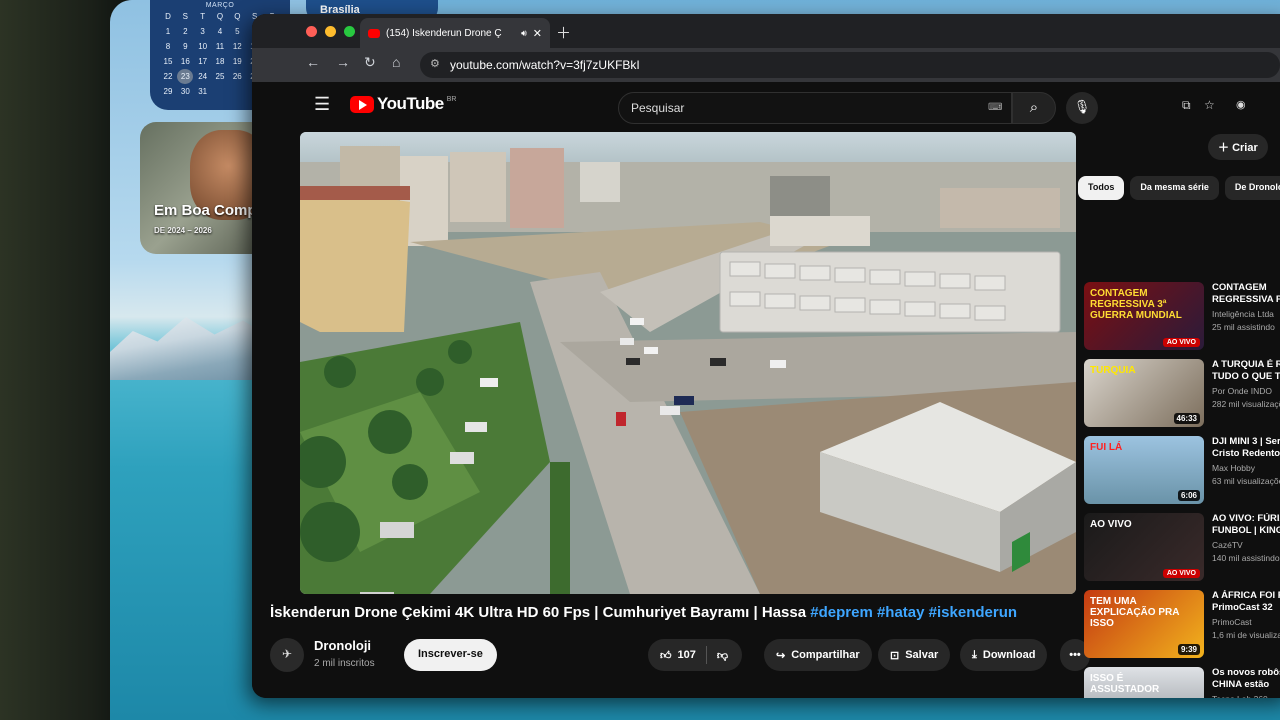 The image size is (1280, 720). What do you see at coordinates (1243, 314) in the screenshot?
I see `recommended-channel: Inteligência Ltda` at bounding box center [1243, 314].